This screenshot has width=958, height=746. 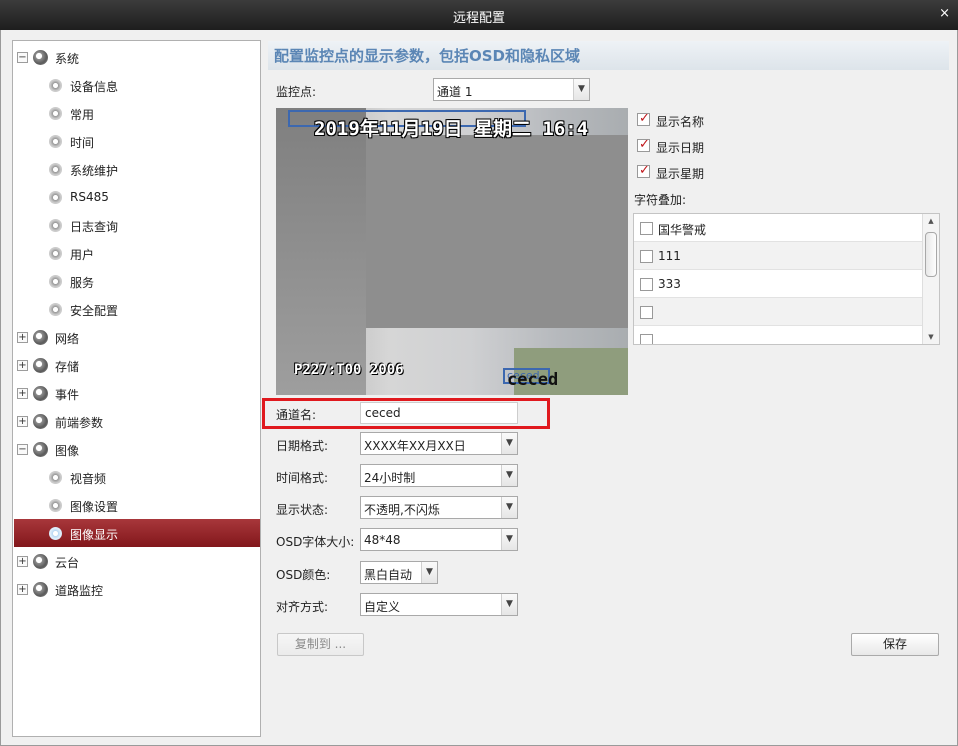 What do you see at coordinates (137, 533) in the screenshot?
I see `tree-item-image-display: 图像显示` at bounding box center [137, 533].